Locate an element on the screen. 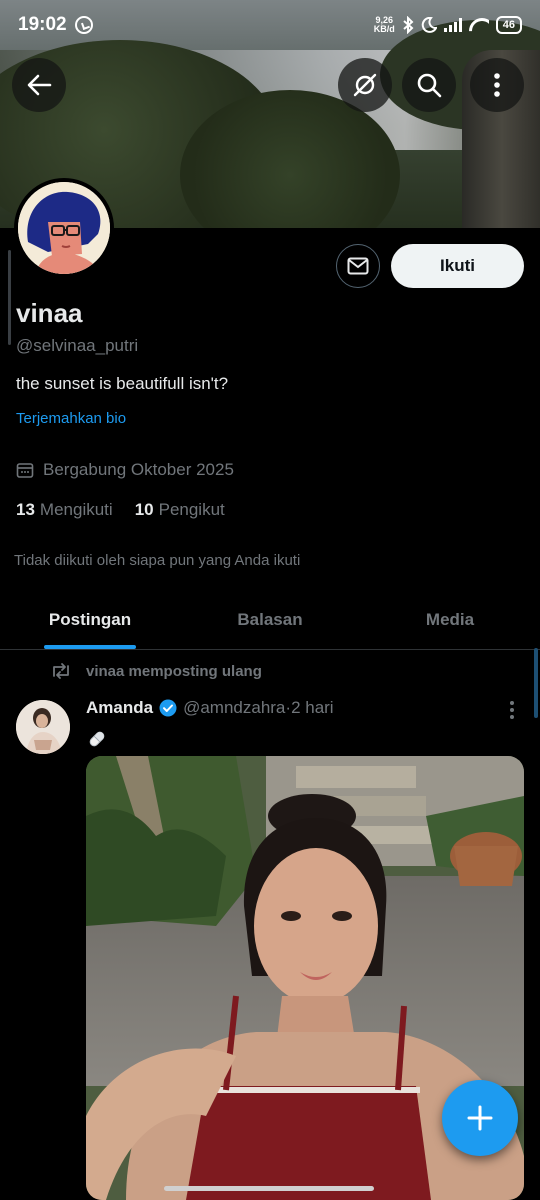  follow-stats: 13 Mengikuti 10 Pengikut is located at coordinates (120, 510).